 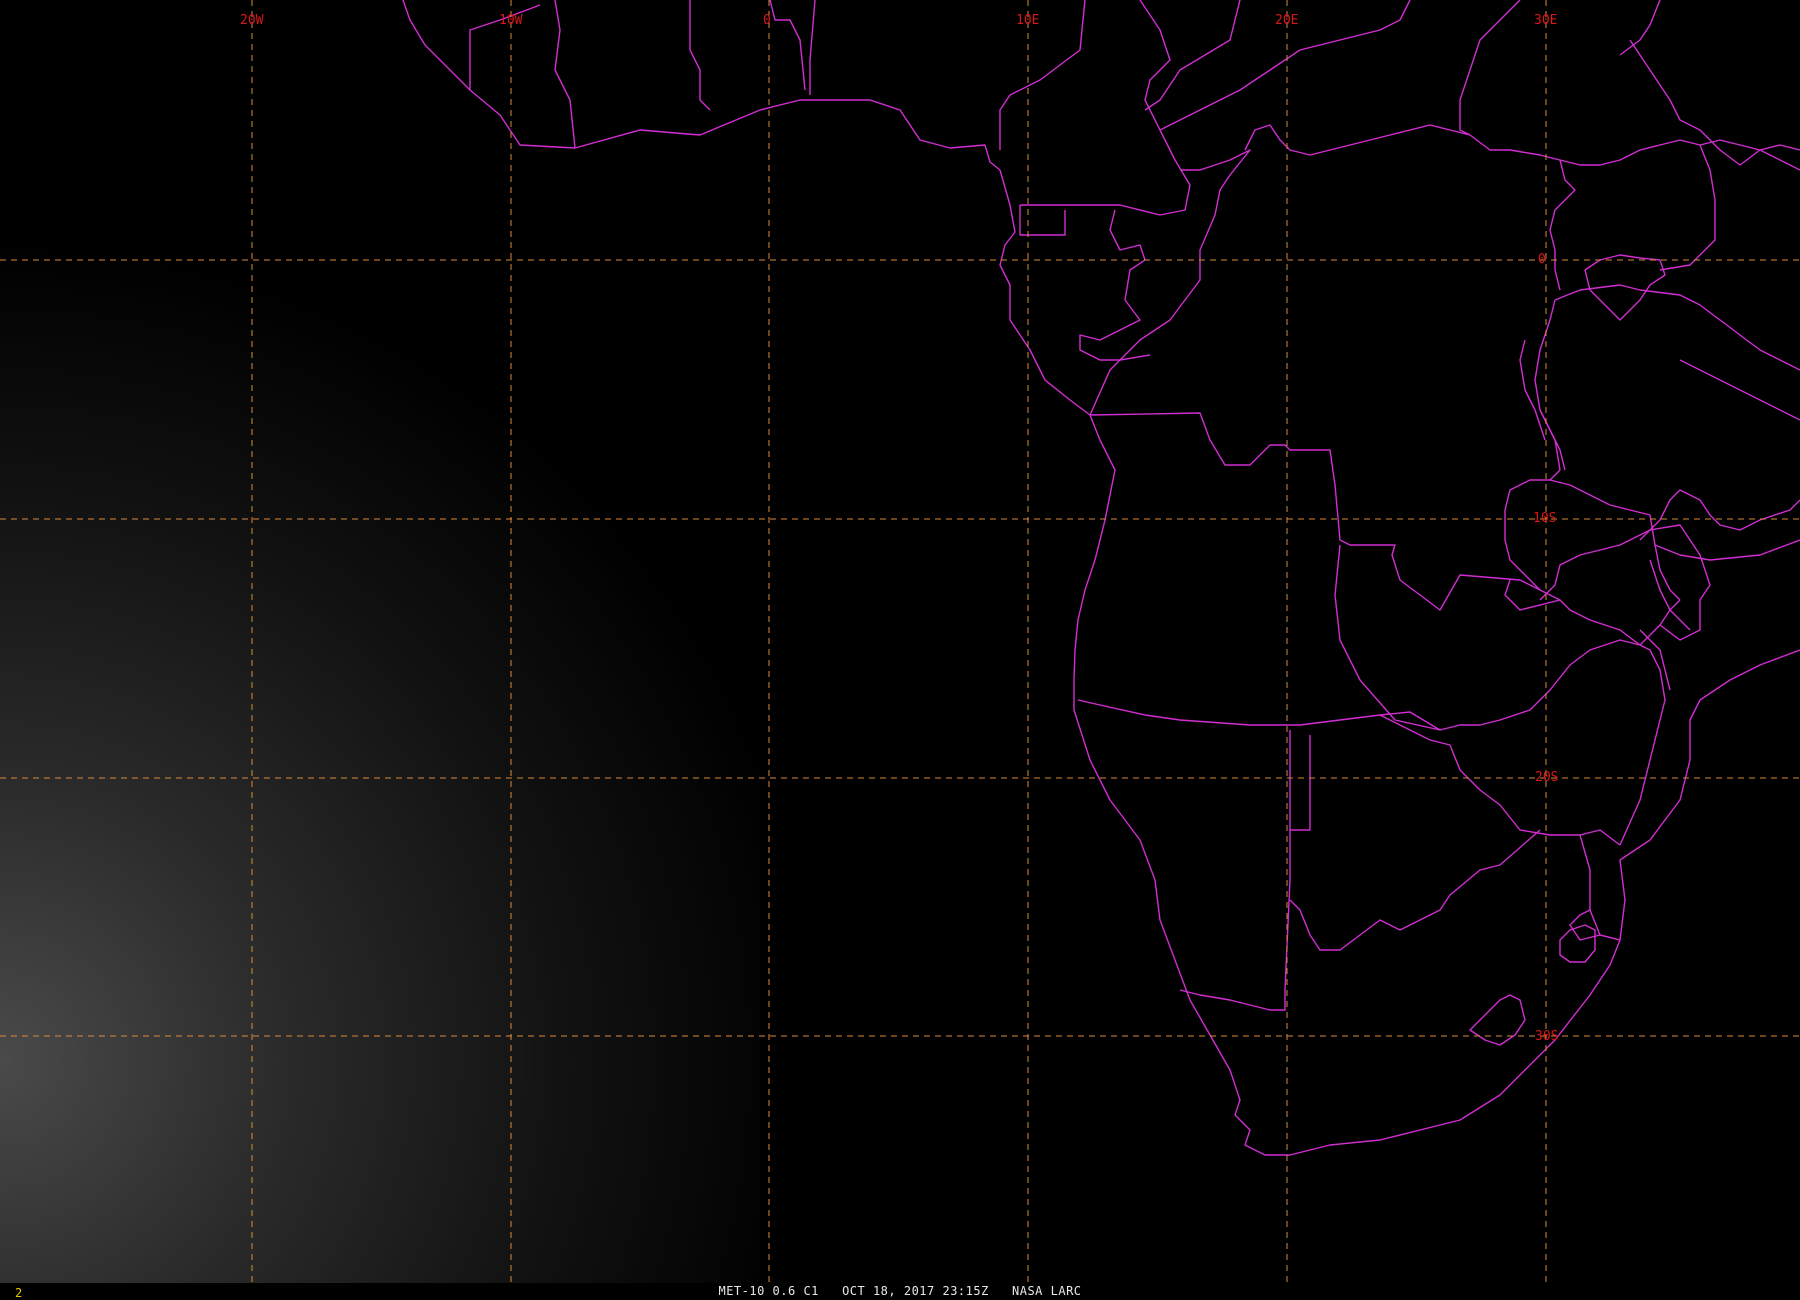 I want to click on lon-label-10w: 10W, so click(x=511, y=20).